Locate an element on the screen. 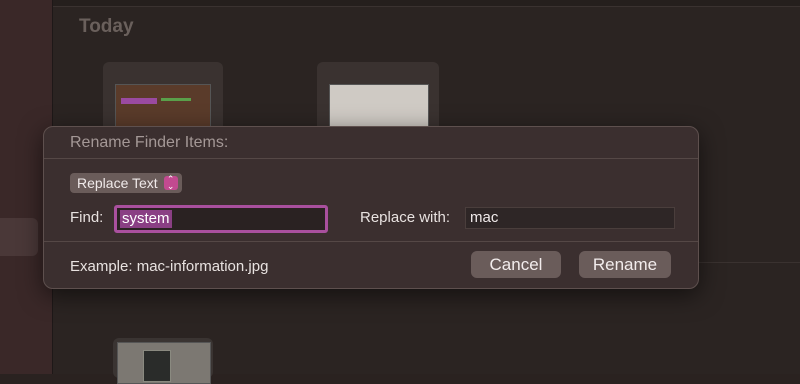 The image size is (800, 384). chevron-updown-icon: ⌃ ⌄ is located at coordinates (170, 183).